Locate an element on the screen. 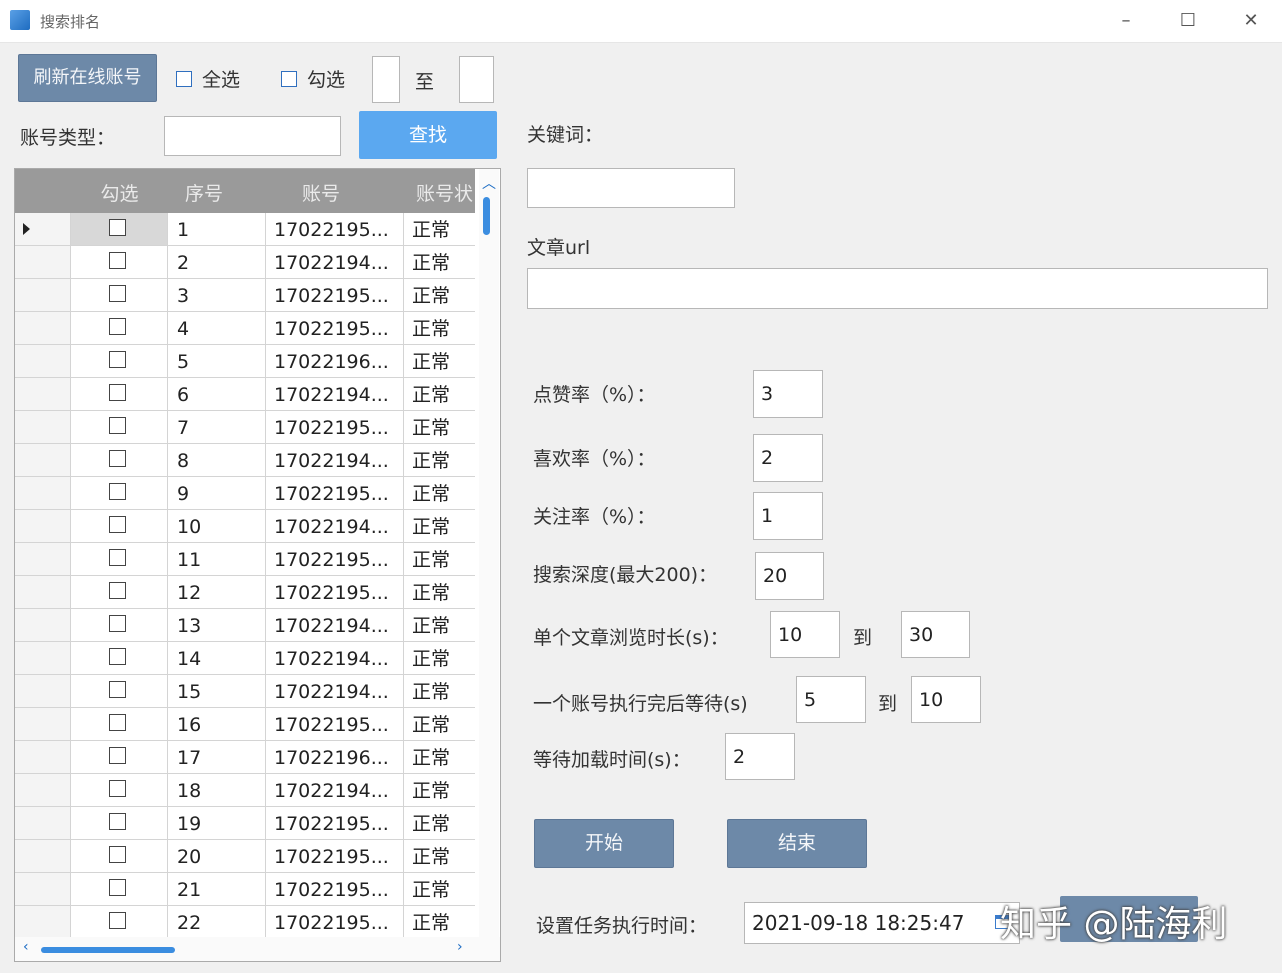 This screenshot has width=1282, height=978. table-row: 12 17022195... 正常 is located at coordinates (245, 592).